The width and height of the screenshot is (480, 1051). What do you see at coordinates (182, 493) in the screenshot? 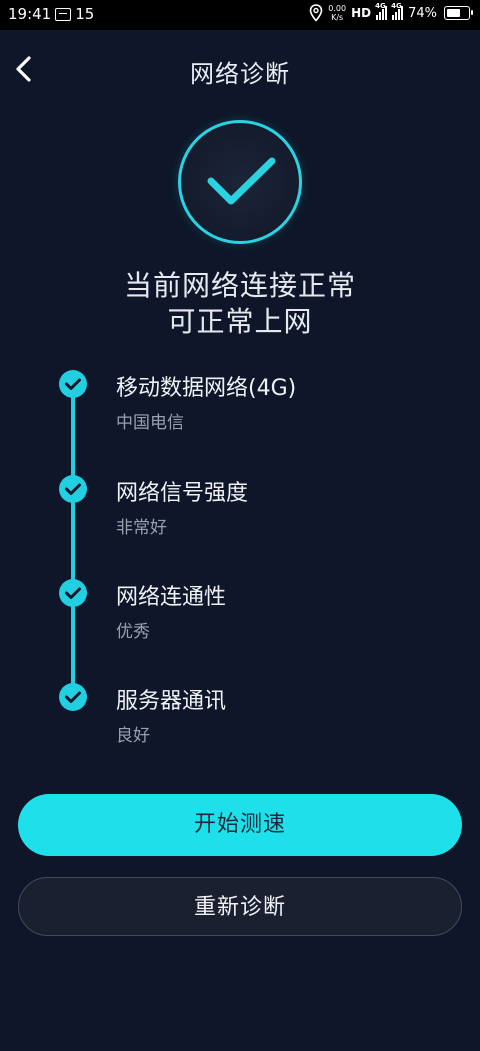
I see `step-title: 网络信号强度` at bounding box center [182, 493].